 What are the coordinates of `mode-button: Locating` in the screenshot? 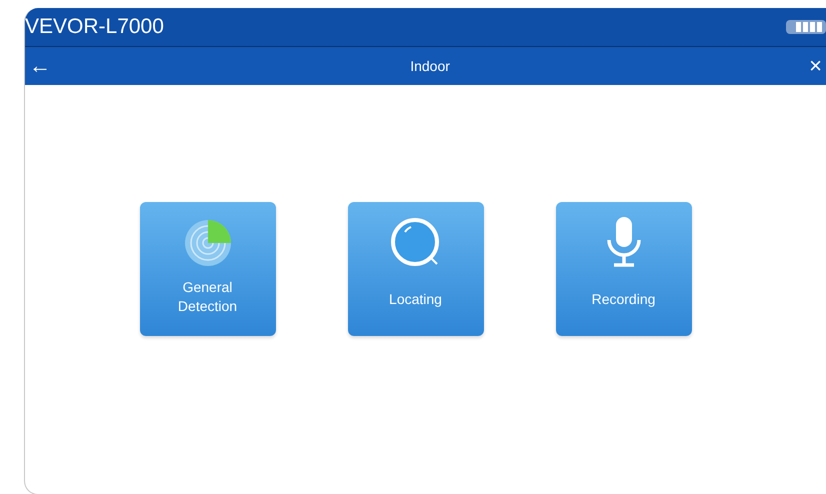 It's located at (416, 269).